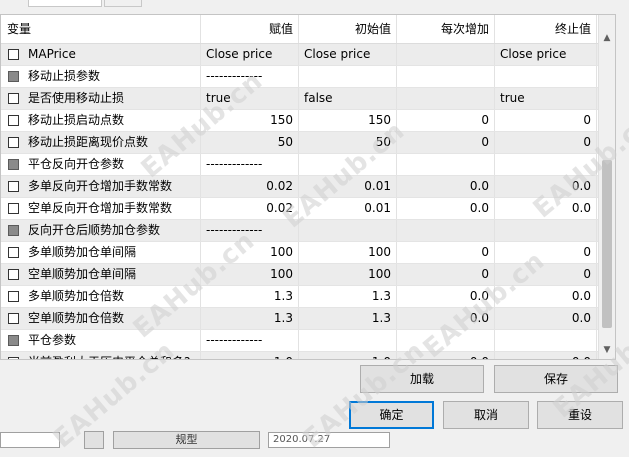 The image size is (629, 457). I want to click on initial-cell: Close price, so click(348, 54).